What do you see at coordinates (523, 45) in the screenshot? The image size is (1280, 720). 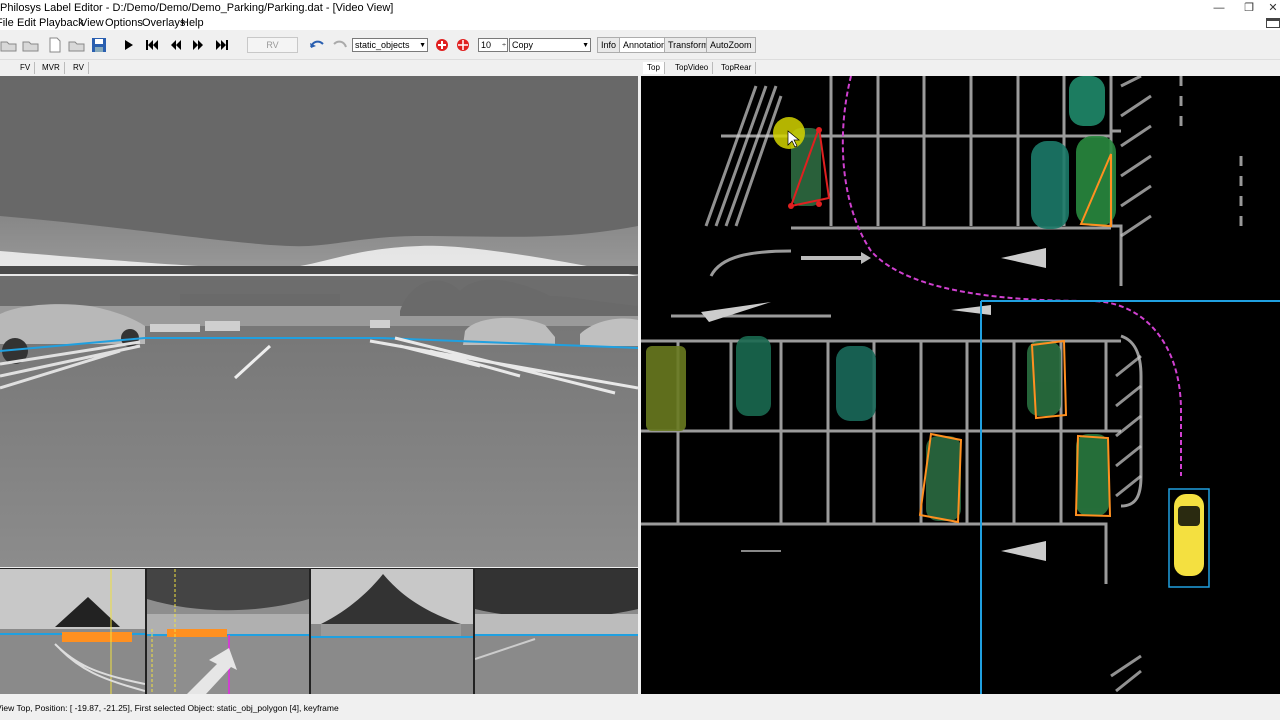 I see `mode-value: Copy` at bounding box center [523, 45].